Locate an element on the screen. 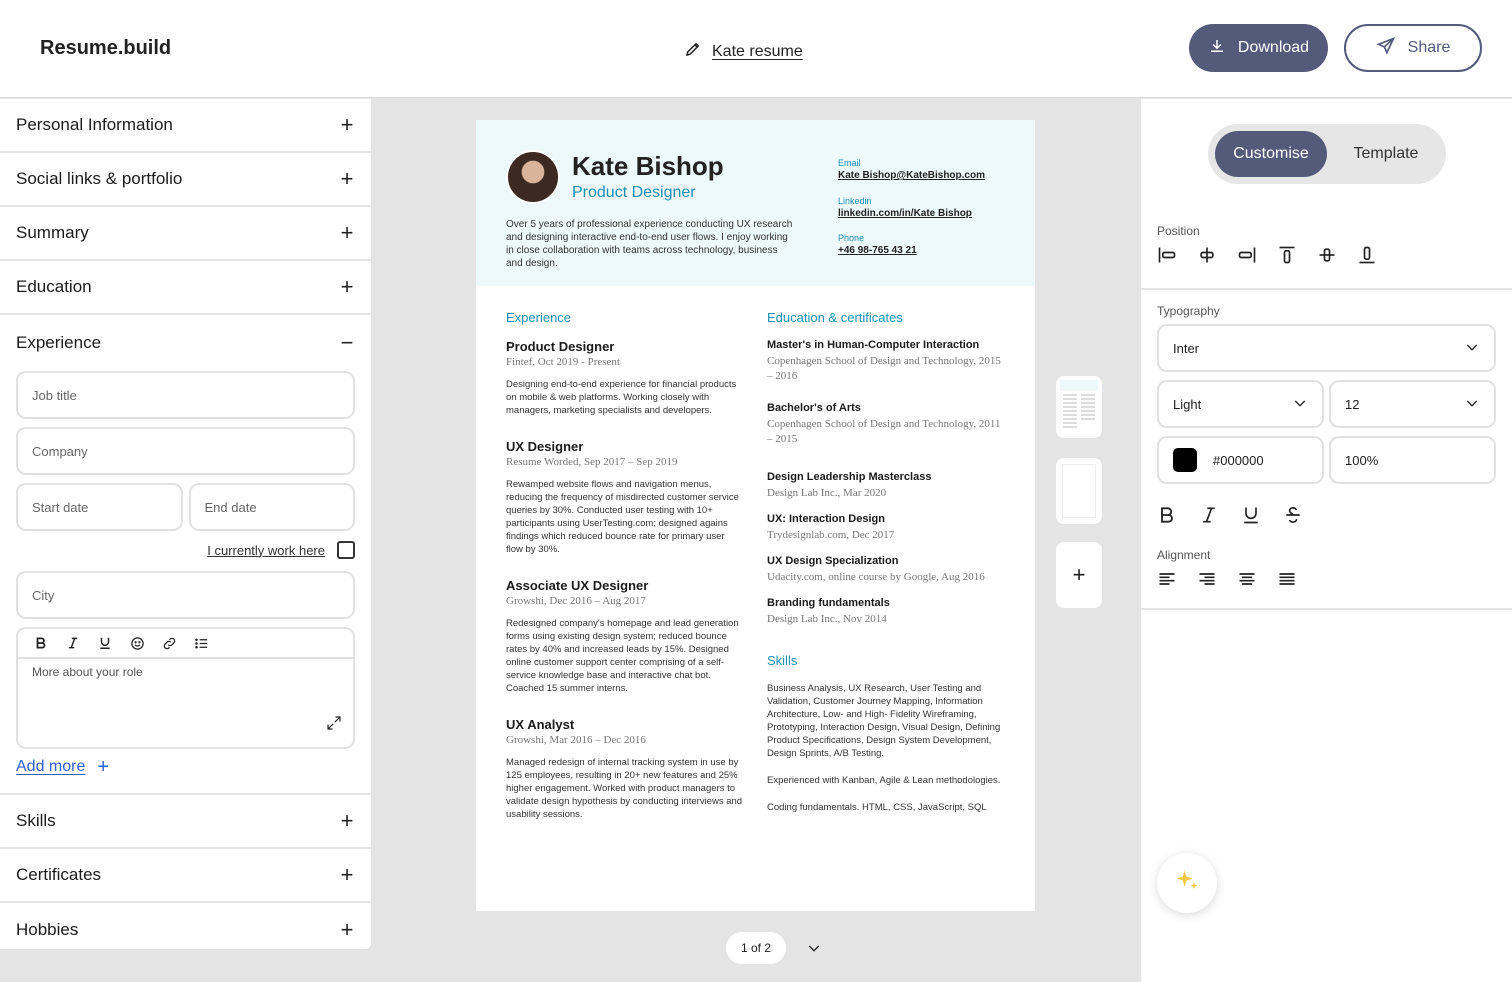  section-summary: Summary + is located at coordinates (185, 234).